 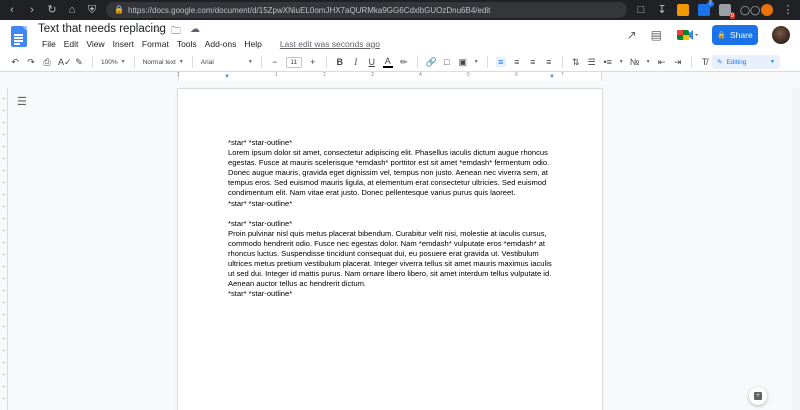 What do you see at coordinates (275, 62) in the screenshot?
I see `decrease-font-size-icon: −` at bounding box center [275, 62].